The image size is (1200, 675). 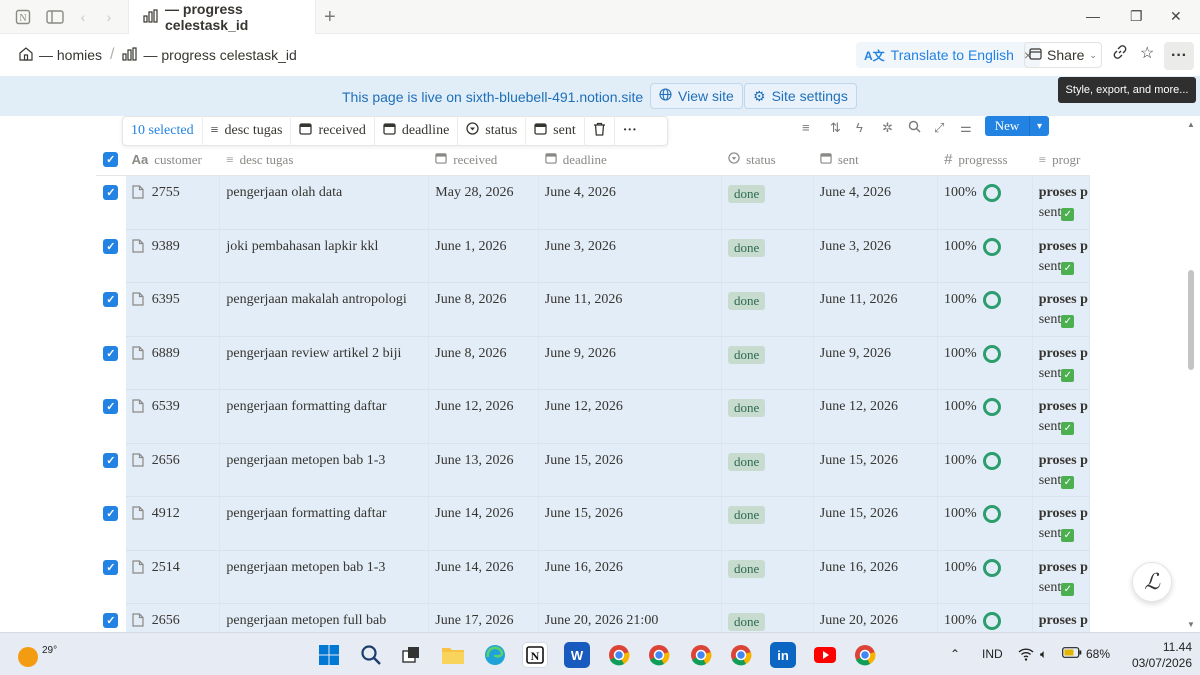 I want to click on desc-cell: pengerjaan formatting daftar, so click(x=325, y=417).